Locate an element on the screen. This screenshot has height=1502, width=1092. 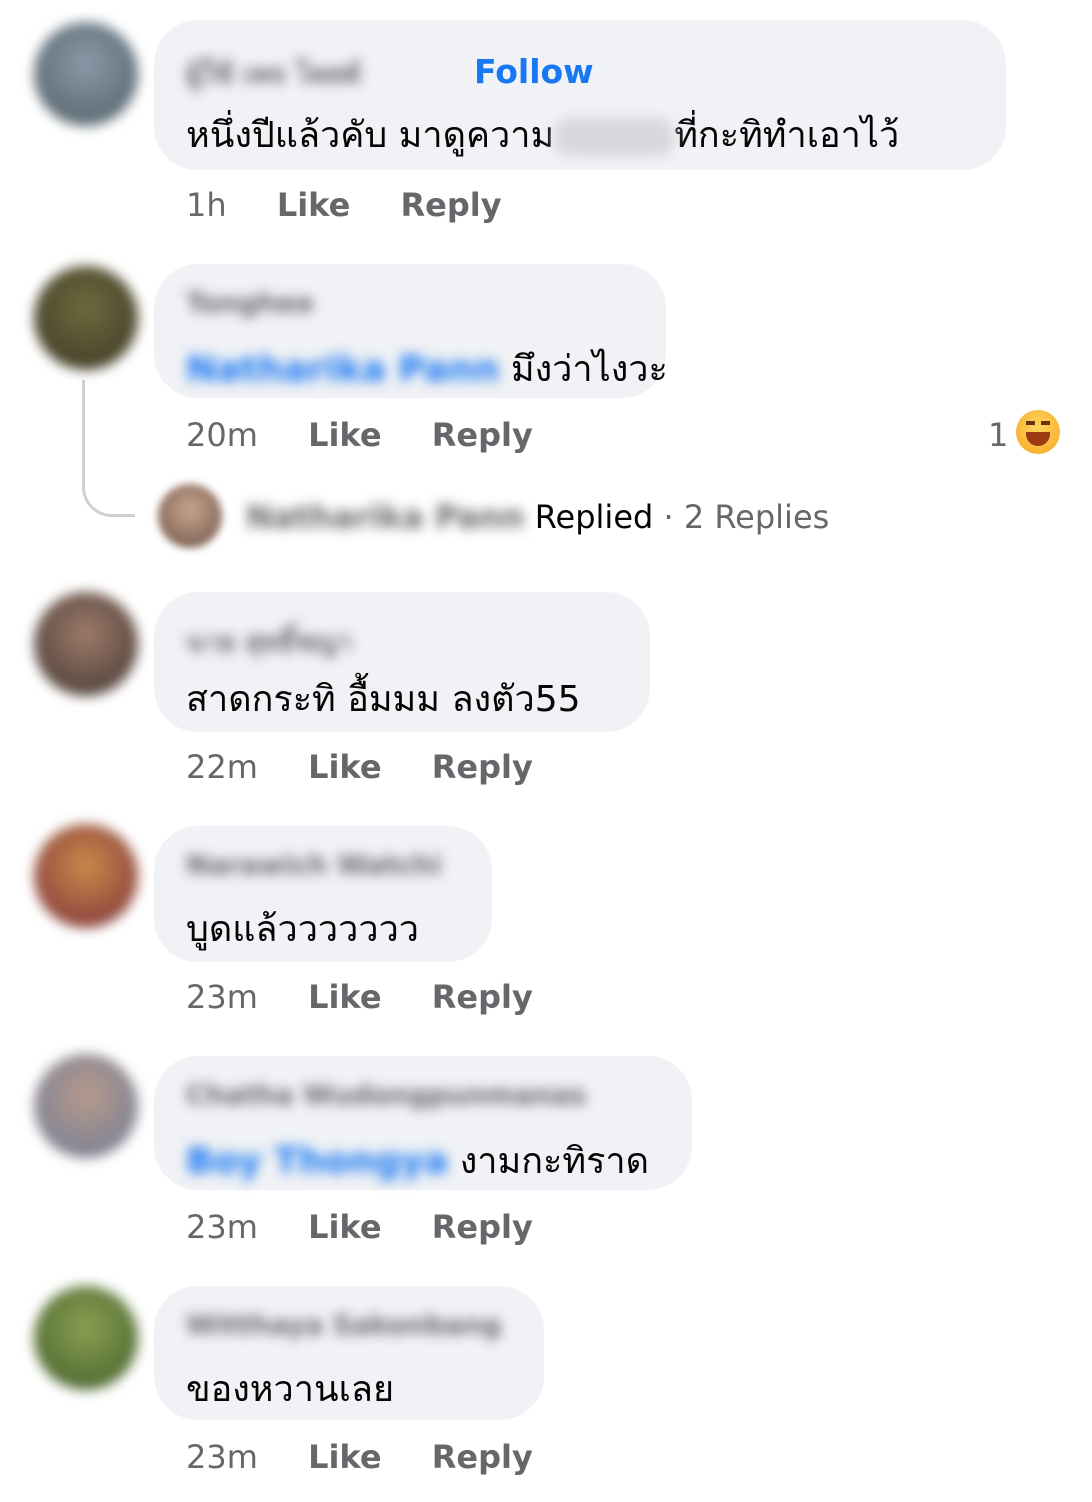
replies-count: · 2 Replies is located at coordinates (746, 517).